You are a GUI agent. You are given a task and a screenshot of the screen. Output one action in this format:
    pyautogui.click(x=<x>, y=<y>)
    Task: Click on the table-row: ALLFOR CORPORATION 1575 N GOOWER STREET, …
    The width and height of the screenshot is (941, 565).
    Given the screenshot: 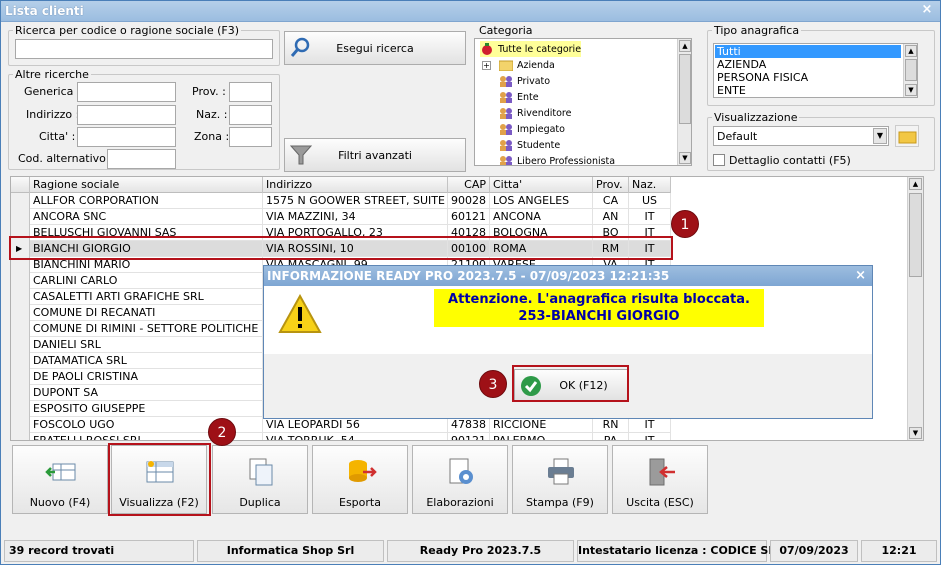 What is the action you would take?
    pyautogui.click(x=341, y=201)
    